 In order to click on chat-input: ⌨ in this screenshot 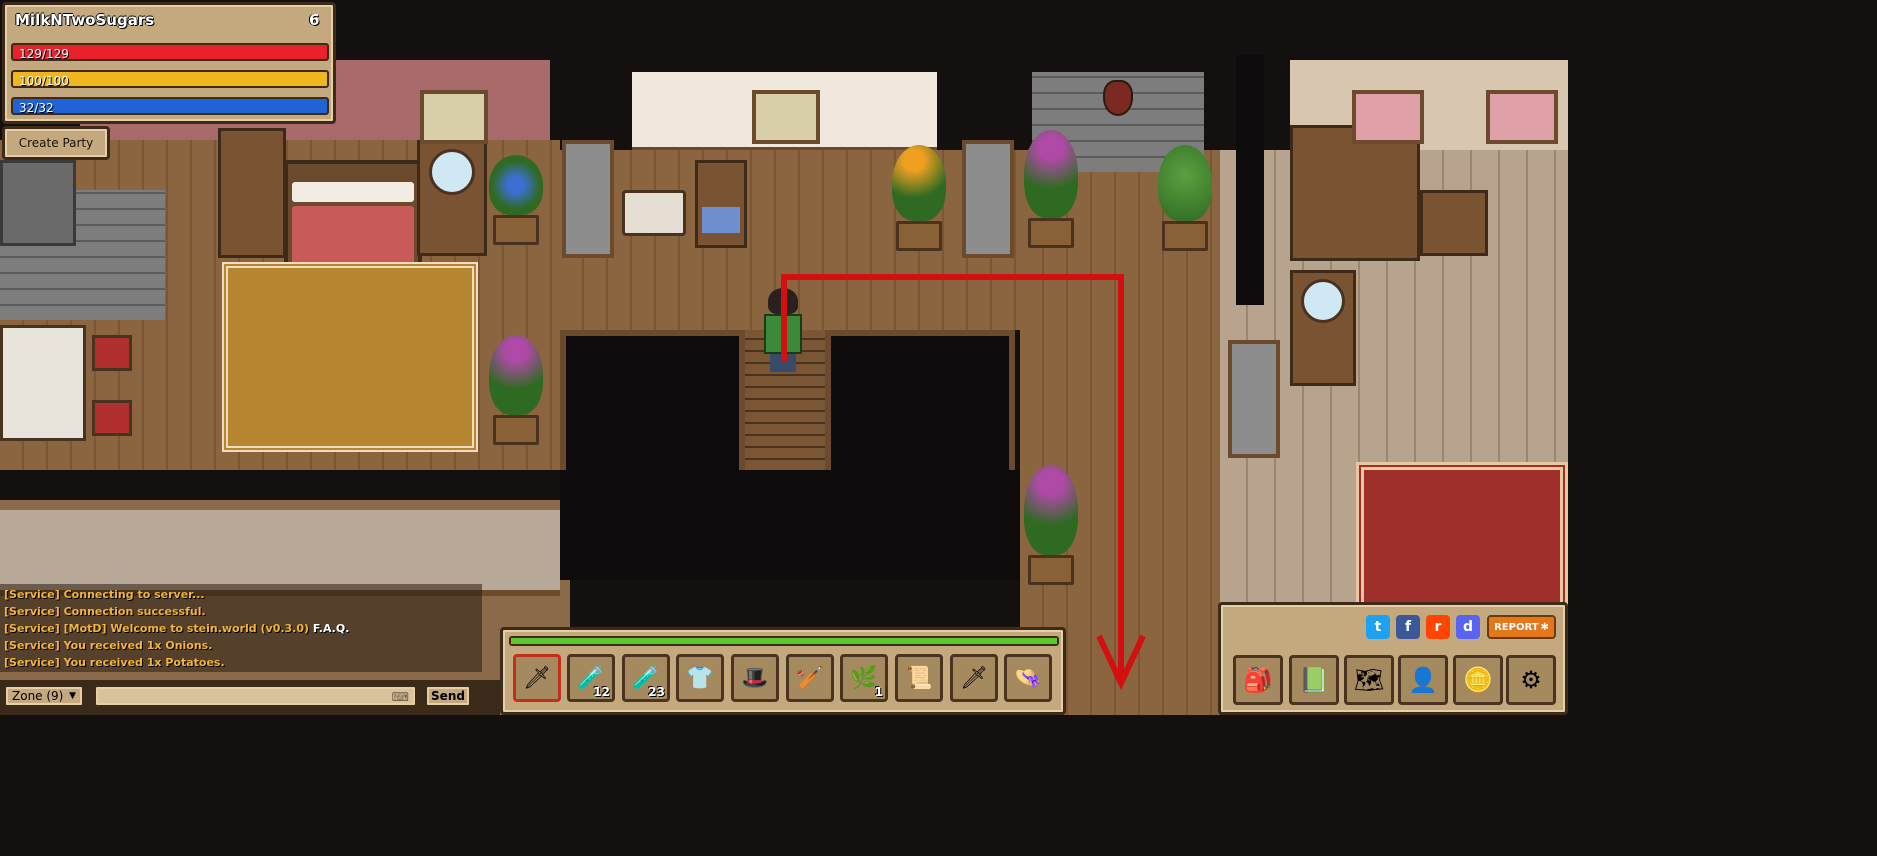, I will do `click(255, 696)`.